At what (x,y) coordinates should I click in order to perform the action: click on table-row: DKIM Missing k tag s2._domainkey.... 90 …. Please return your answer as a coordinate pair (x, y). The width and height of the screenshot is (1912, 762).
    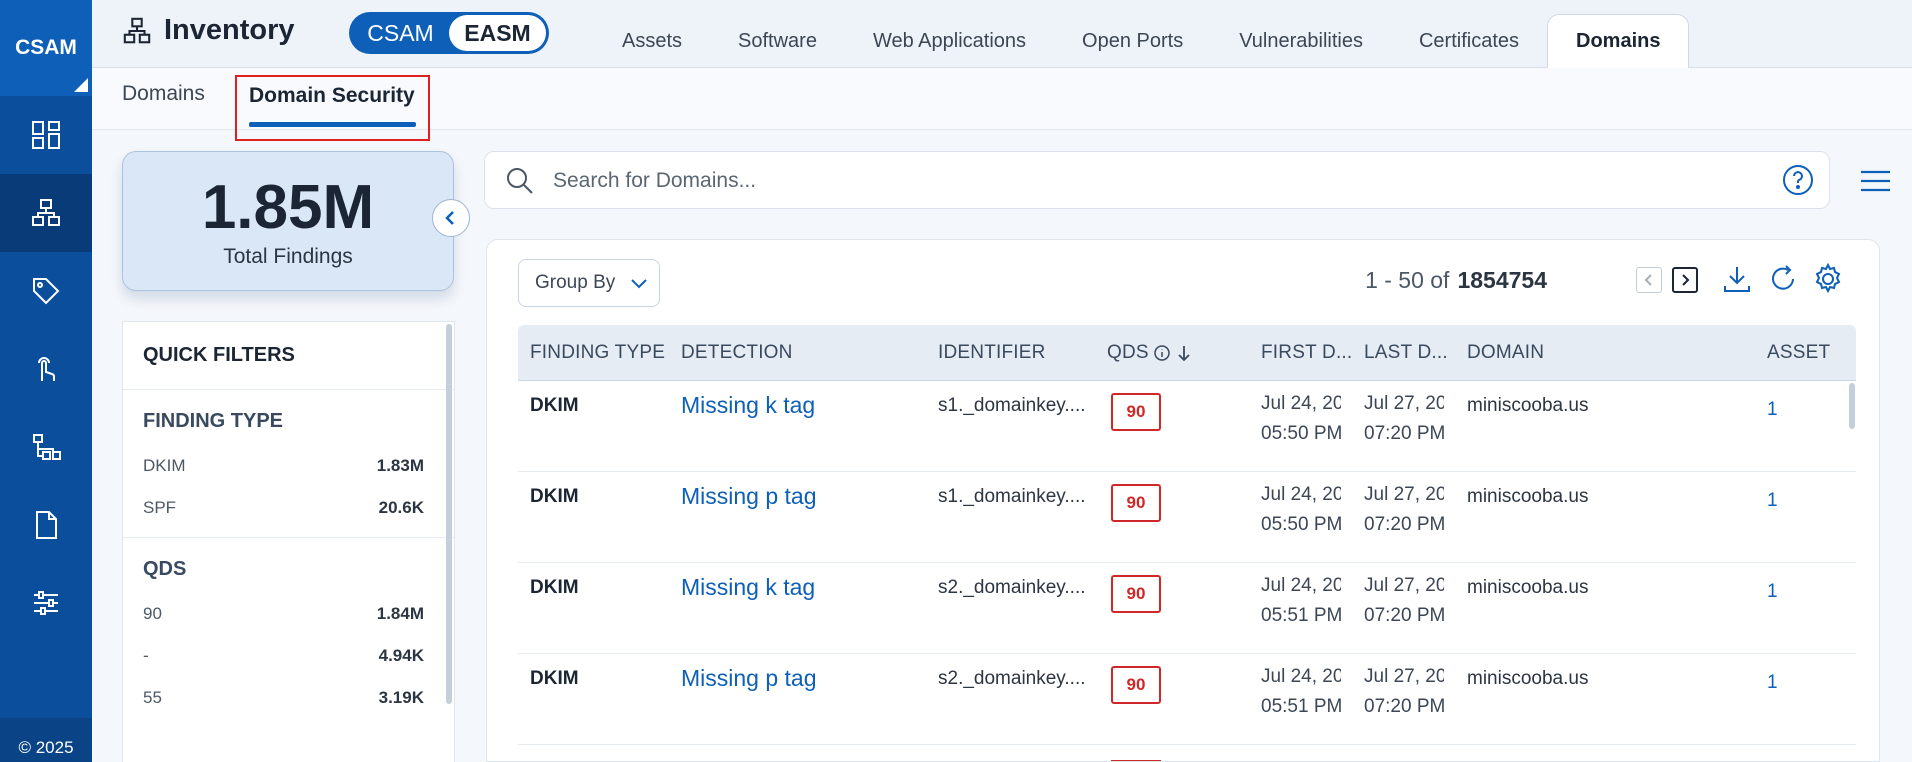
    Looking at the image, I should click on (1187, 608).